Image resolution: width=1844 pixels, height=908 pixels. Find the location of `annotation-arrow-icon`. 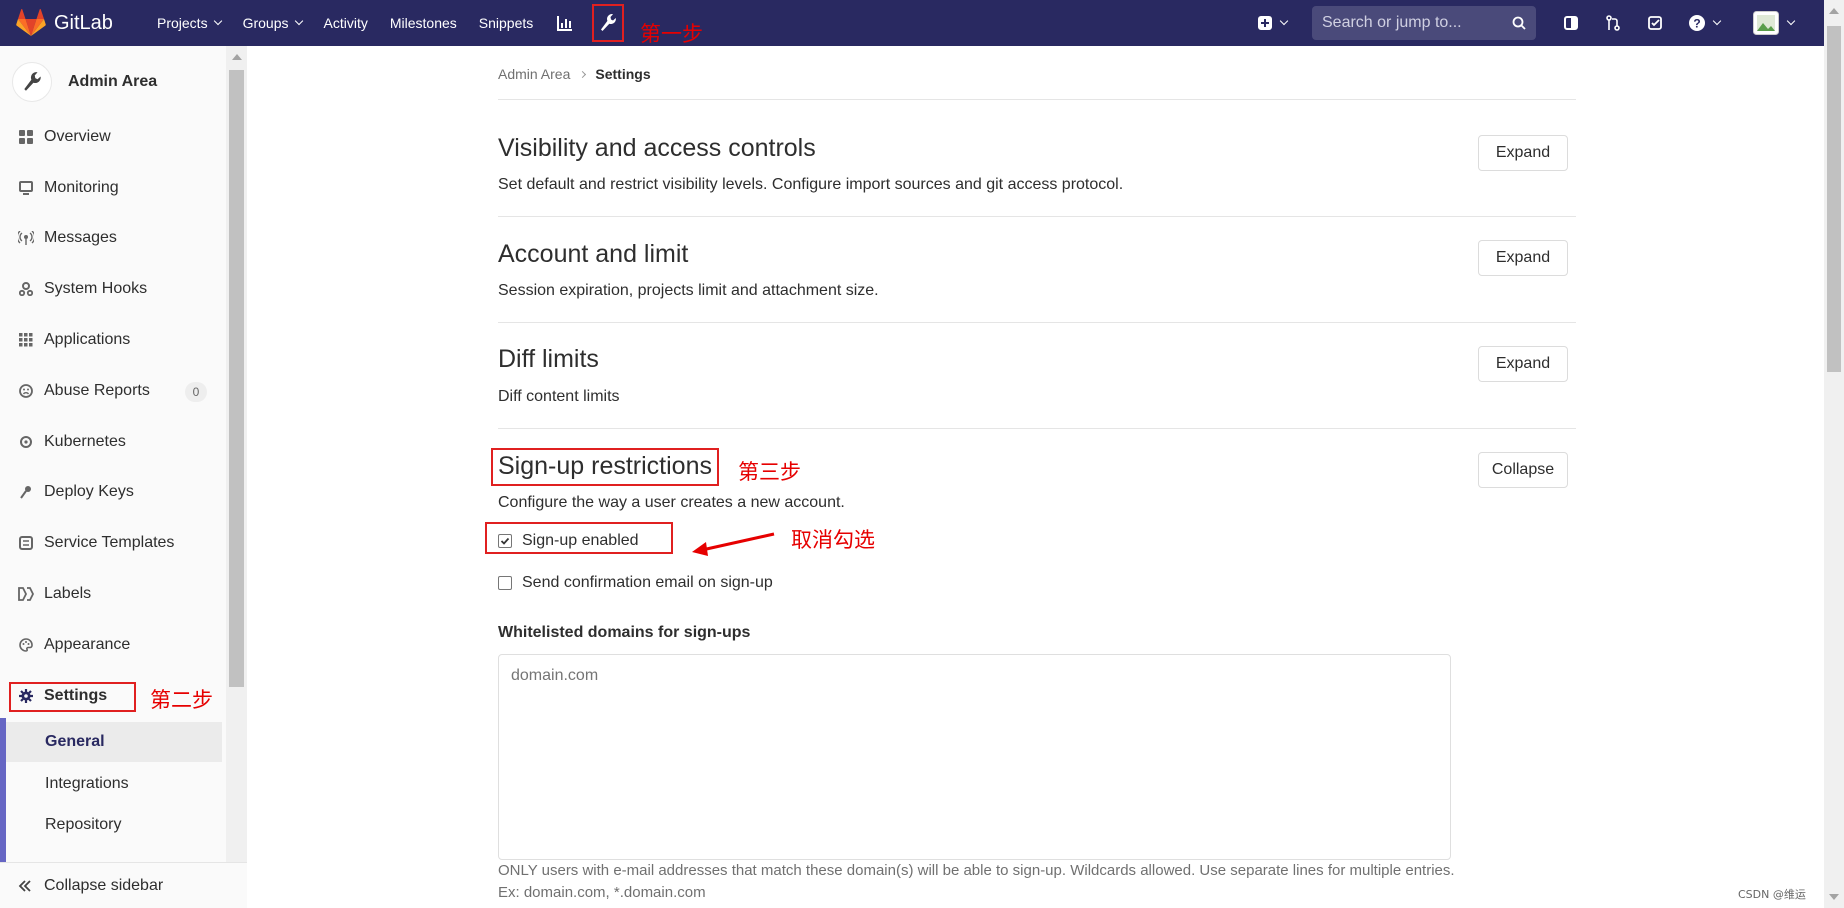

annotation-arrow-icon is located at coordinates (733, 544).